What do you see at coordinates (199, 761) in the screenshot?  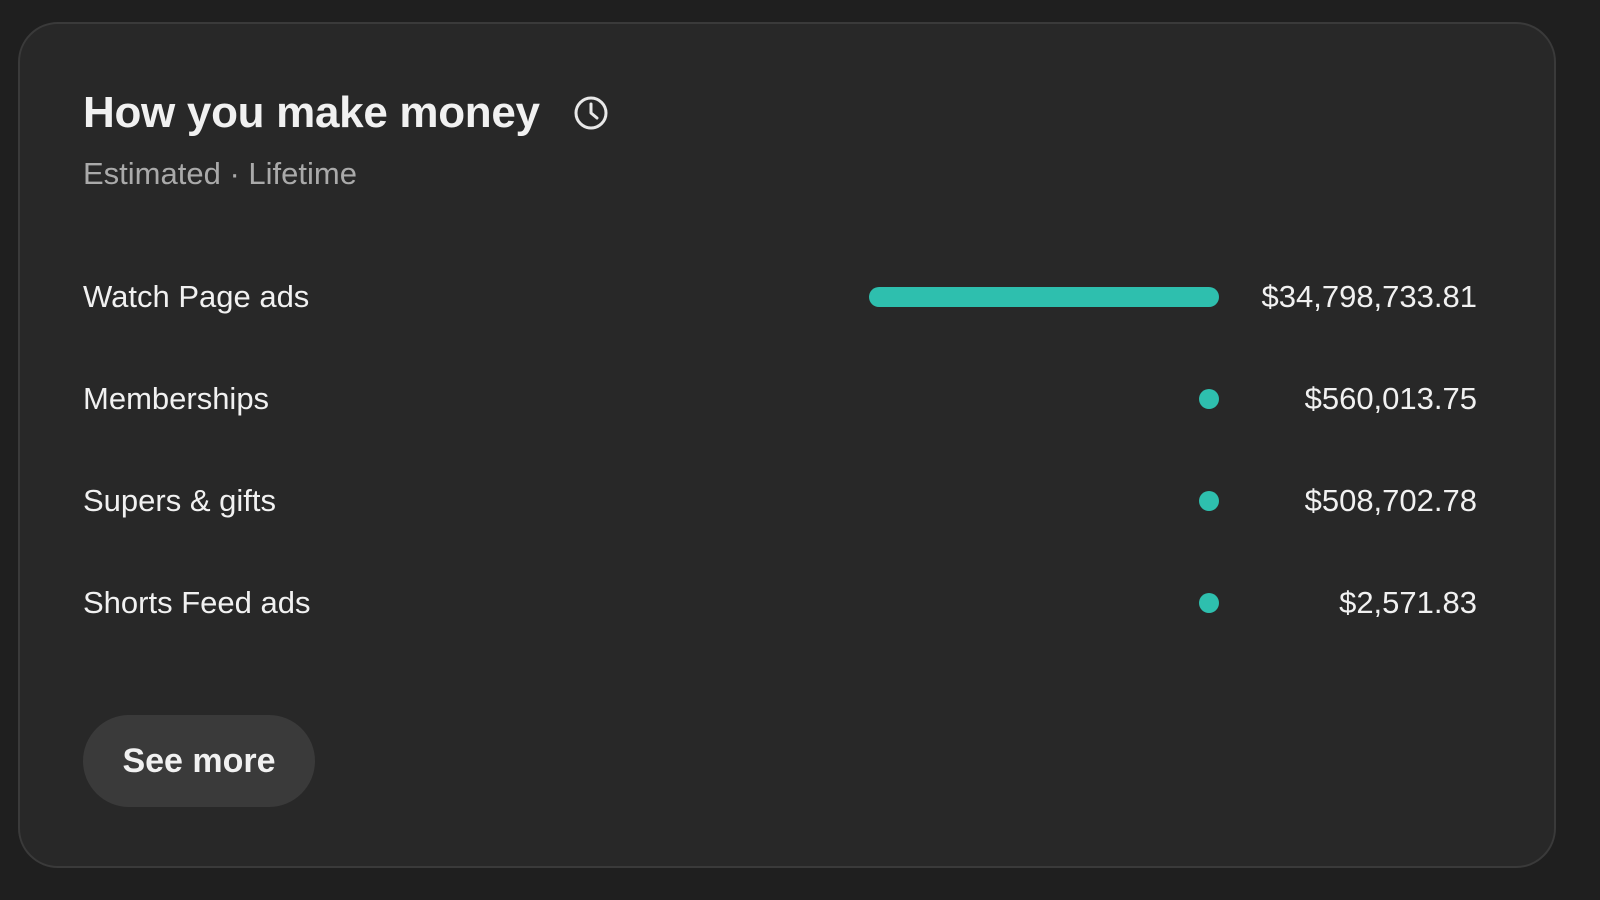 I see `see-more-button: See more` at bounding box center [199, 761].